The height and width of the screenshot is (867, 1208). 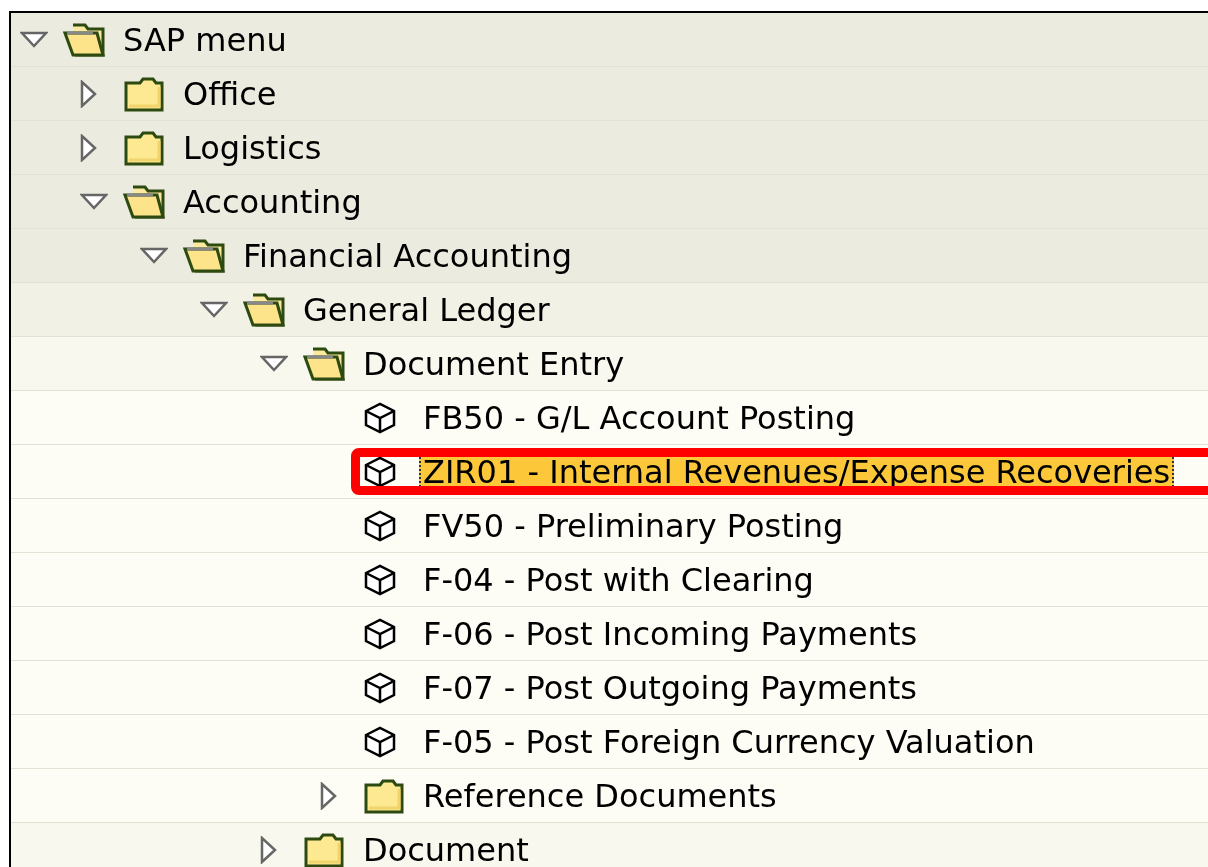 I want to click on folder-label: Document, so click(x=446, y=848).